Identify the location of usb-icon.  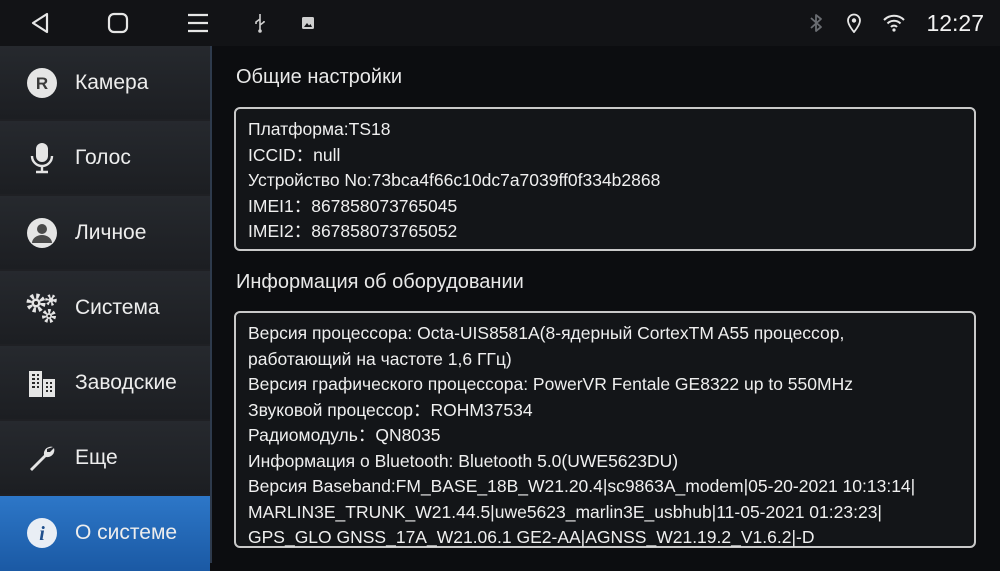
(260, 23).